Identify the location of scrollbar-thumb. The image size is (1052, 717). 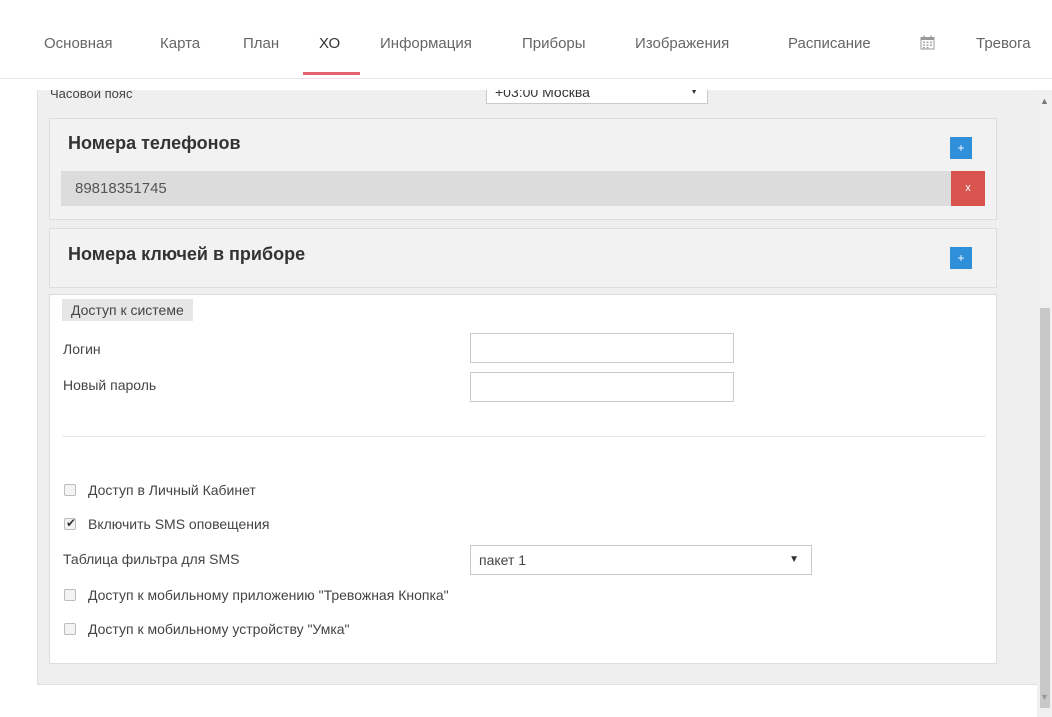
(1045, 508).